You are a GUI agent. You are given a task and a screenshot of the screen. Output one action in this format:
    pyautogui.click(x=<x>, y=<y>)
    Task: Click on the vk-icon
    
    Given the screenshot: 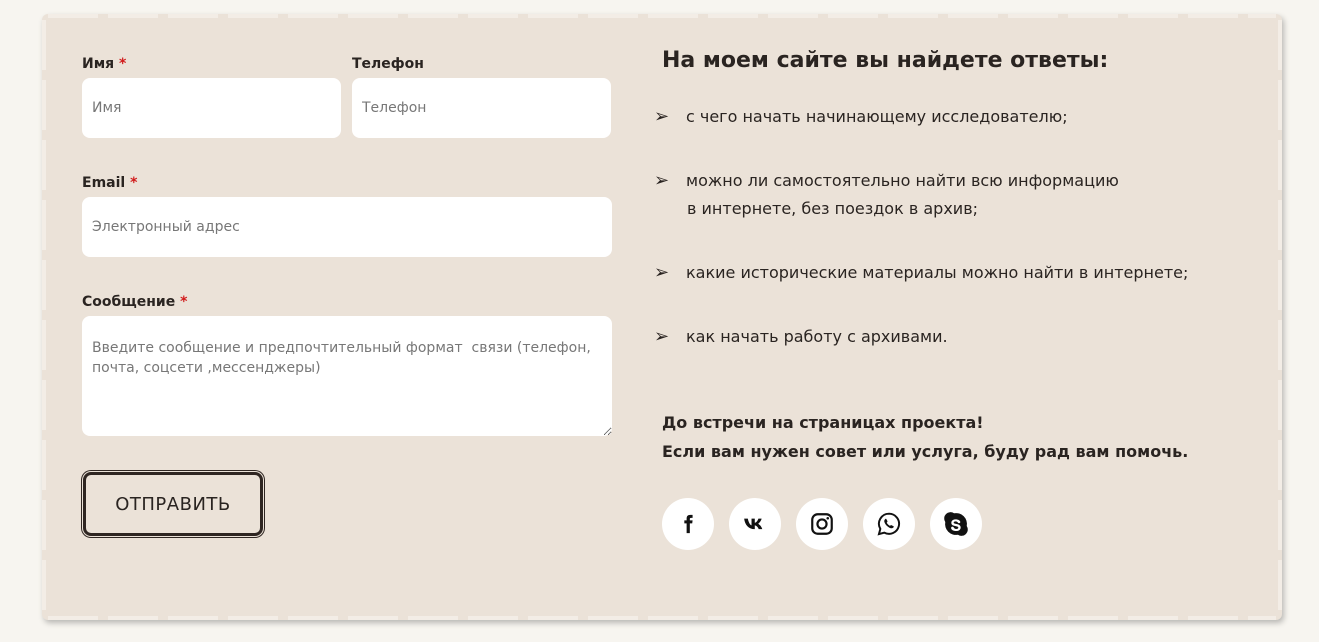 What is the action you would take?
    pyautogui.click(x=753, y=524)
    